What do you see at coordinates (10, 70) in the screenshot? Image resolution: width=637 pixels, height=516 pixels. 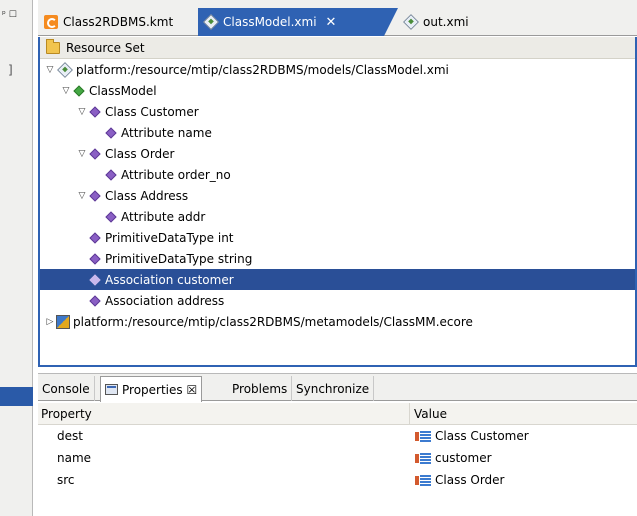 I see `left-panel-text: ]` at bounding box center [10, 70].